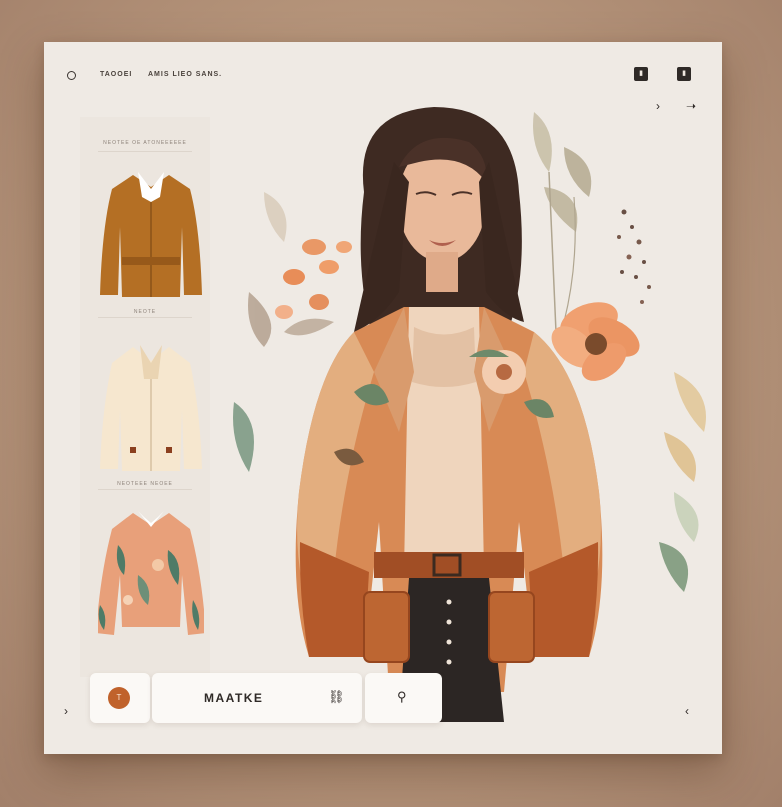 The width and height of the screenshot is (782, 807). I want to click on sidebar-section-label: NEOTEEE NEOEE, so click(145, 484).